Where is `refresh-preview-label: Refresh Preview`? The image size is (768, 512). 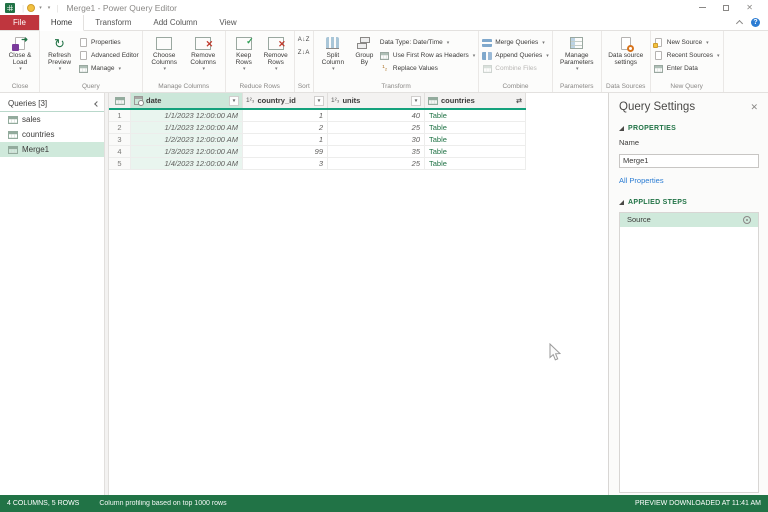 refresh-preview-label: Refresh Preview is located at coordinates (59, 59).